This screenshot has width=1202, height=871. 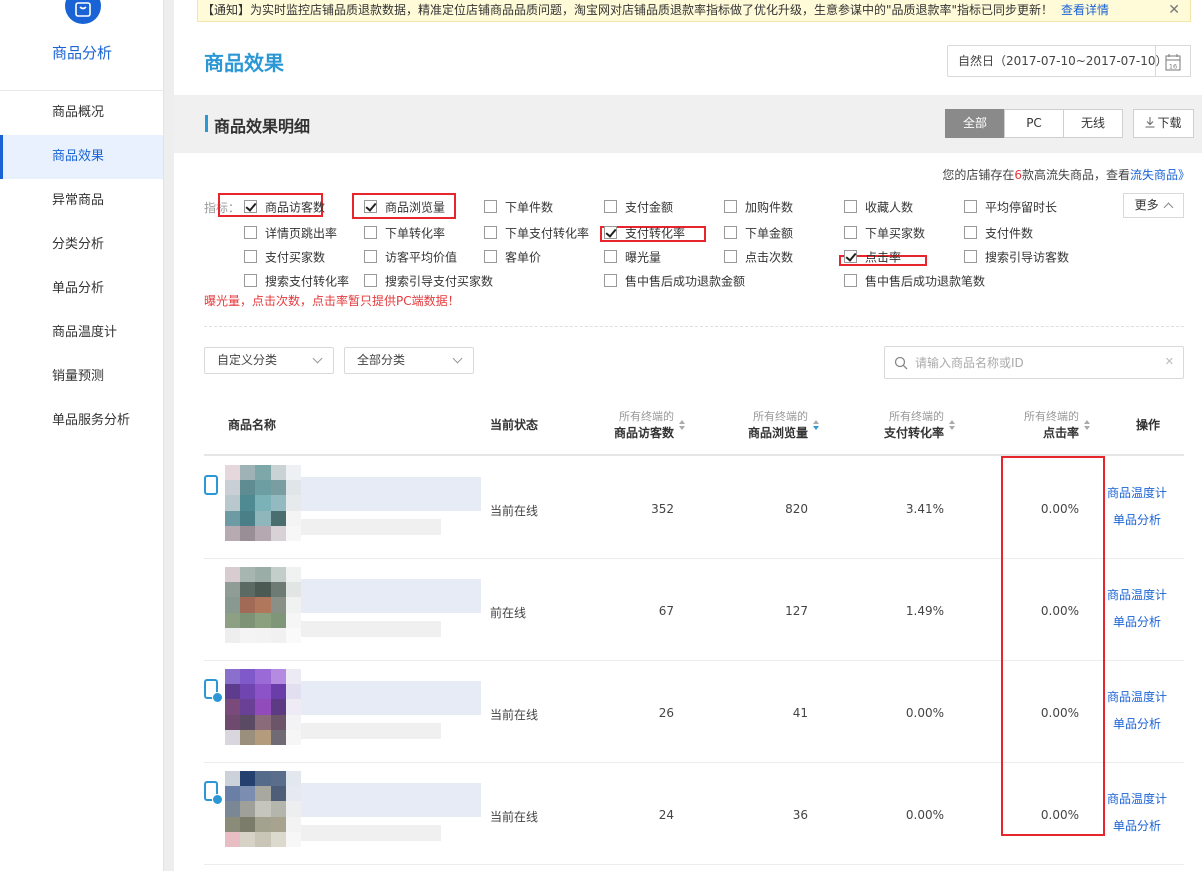 What do you see at coordinates (1153, 205) in the screenshot?
I see `more-button: 更多` at bounding box center [1153, 205].